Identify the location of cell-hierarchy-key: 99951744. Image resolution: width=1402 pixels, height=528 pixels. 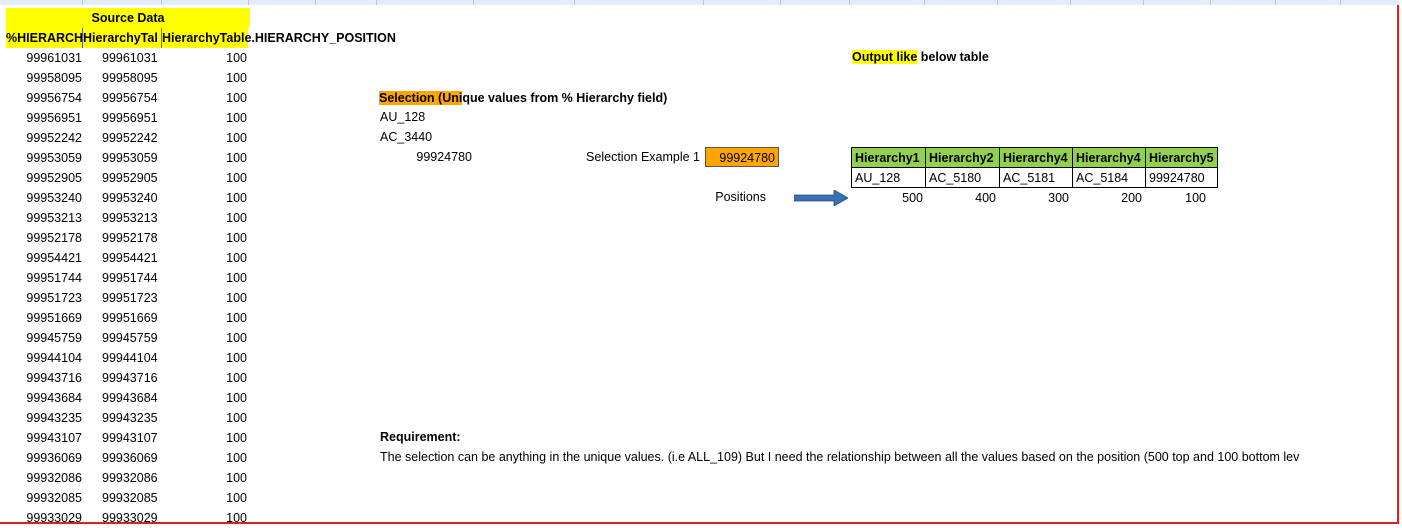
(52, 278).